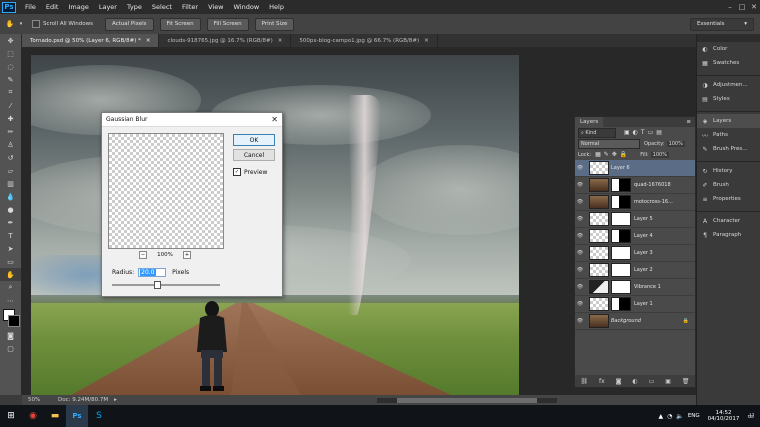 The image size is (760, 427). I want to click on network-icon: ▲, so click(660, 416).